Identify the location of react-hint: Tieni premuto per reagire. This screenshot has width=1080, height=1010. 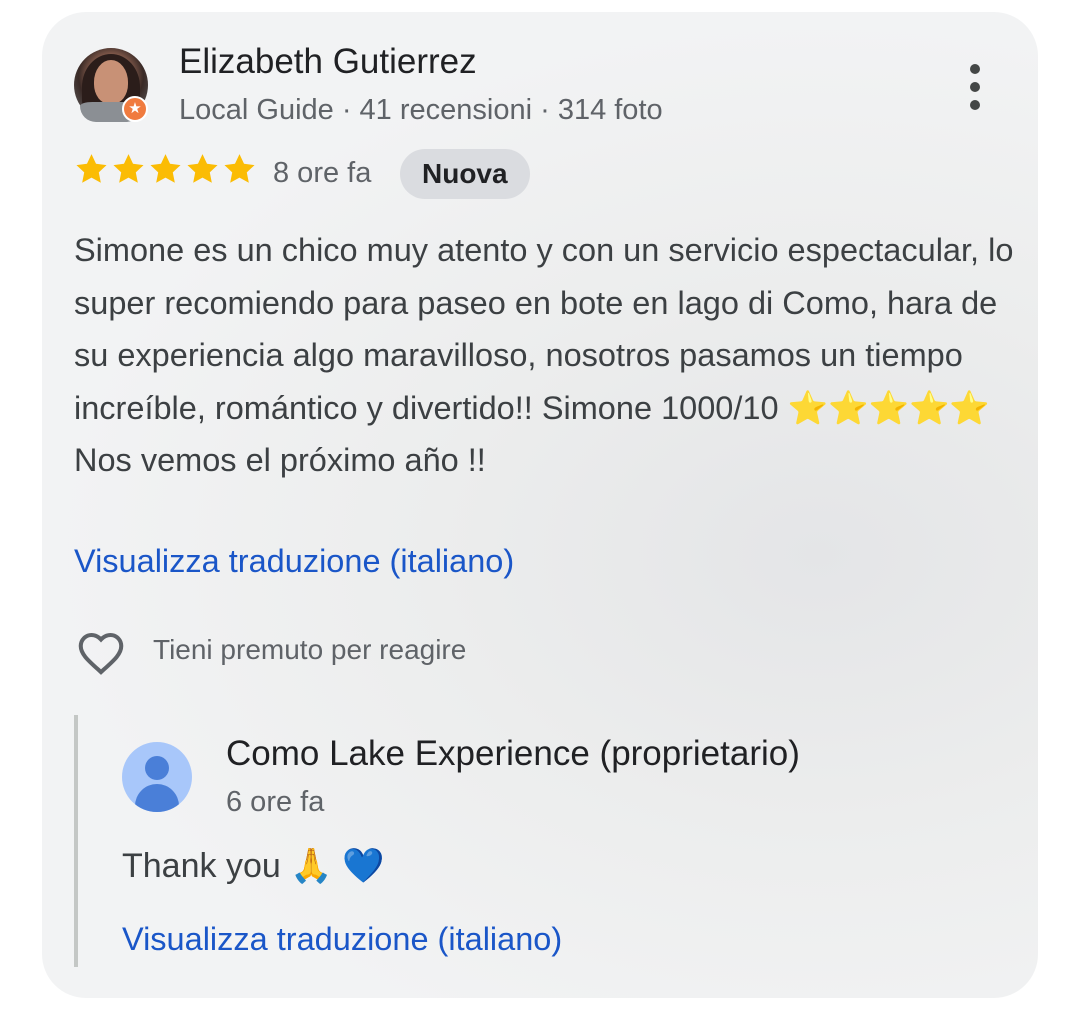
(310, 649).